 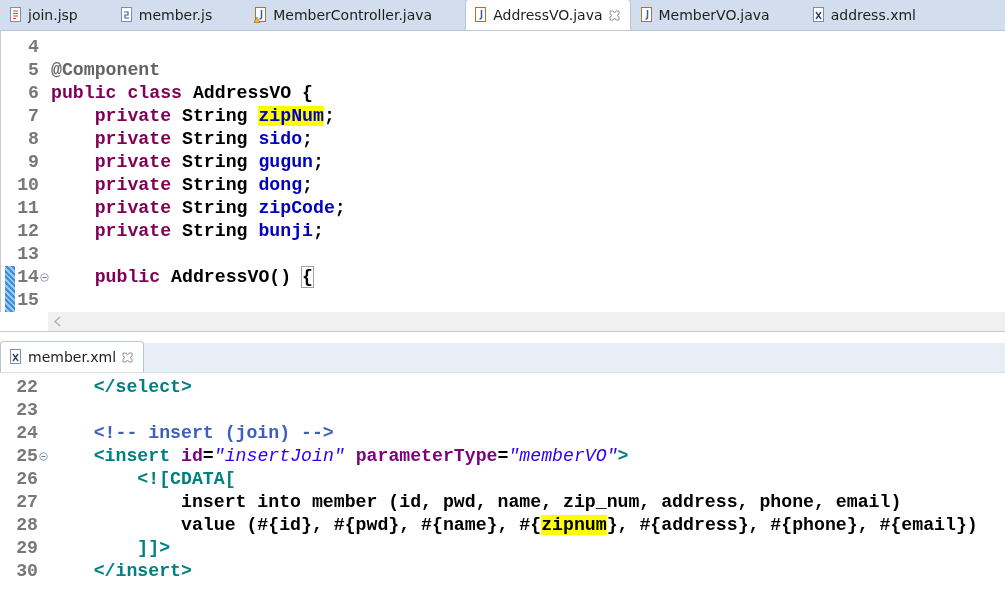 What do you see at coordinates (214, 116) in the screenshot?
I see `code-line: private String zipNum;` at bounding box center [214, 116].